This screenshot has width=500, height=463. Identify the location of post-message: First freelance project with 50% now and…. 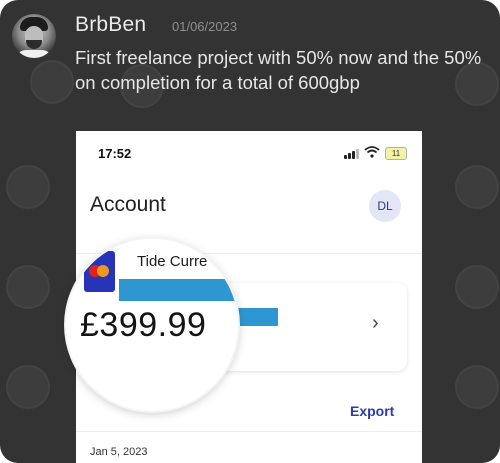
(278, 70).